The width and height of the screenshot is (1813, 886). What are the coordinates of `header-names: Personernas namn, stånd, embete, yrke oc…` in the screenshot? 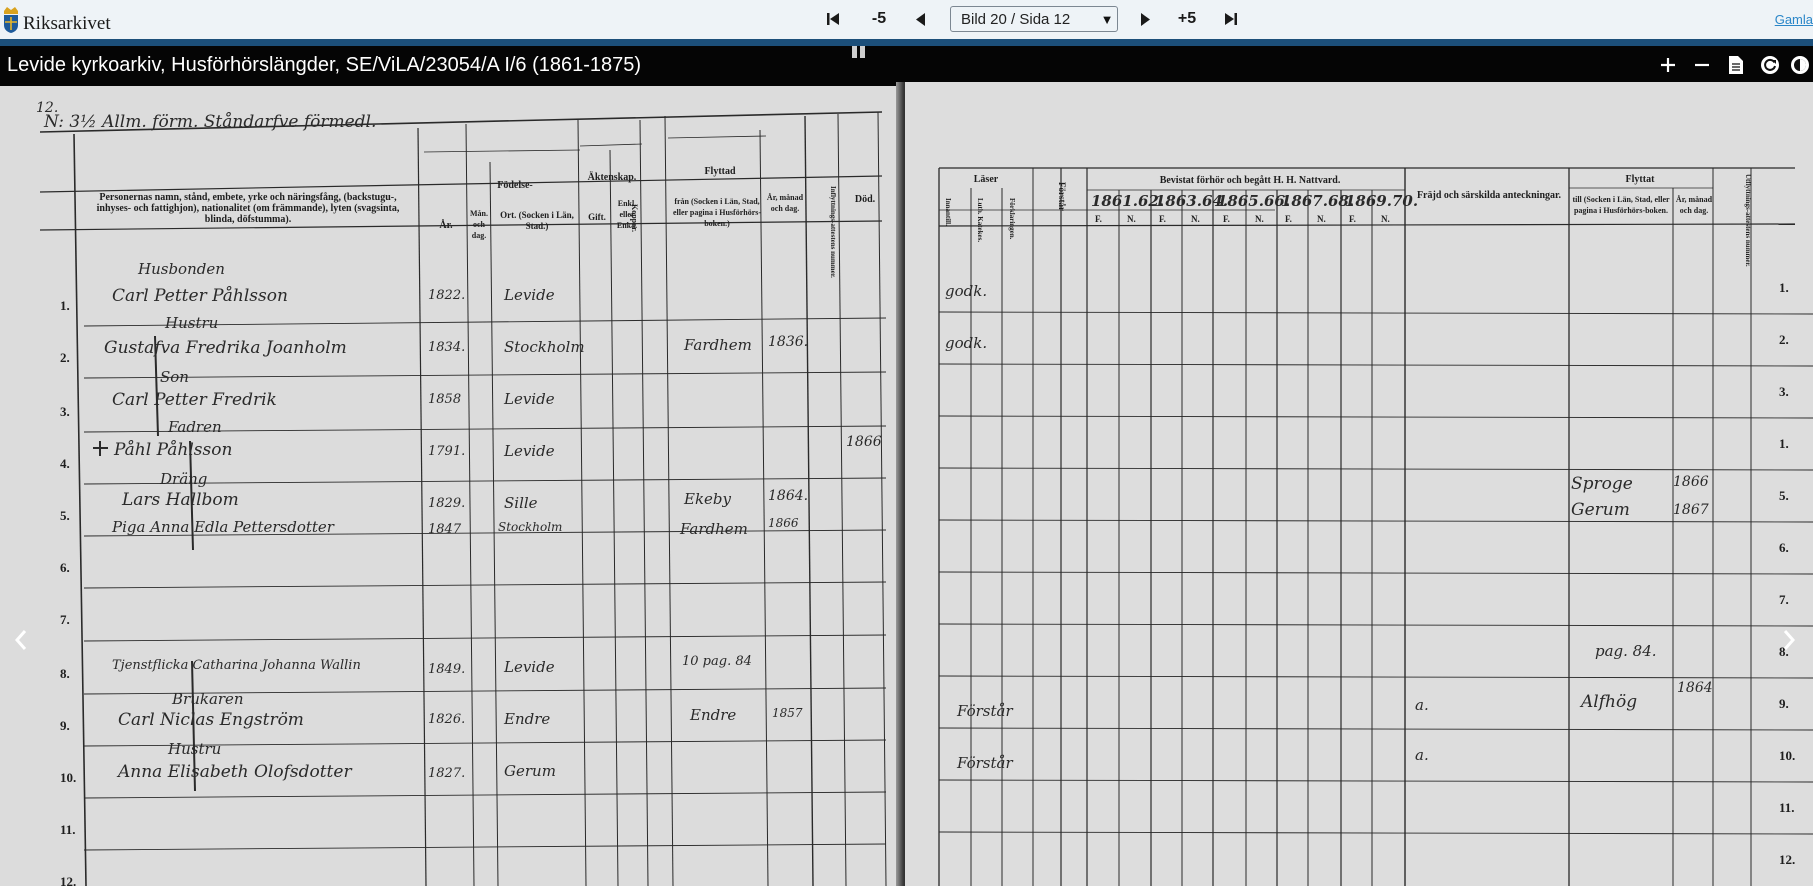 It's located at (248, 208).